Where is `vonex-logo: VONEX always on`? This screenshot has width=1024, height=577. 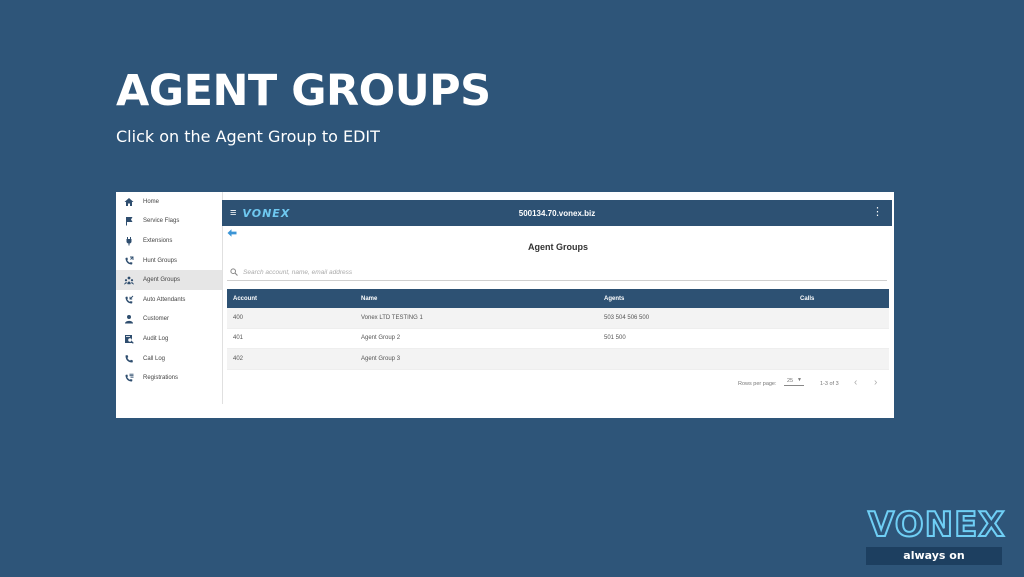 vonex-logo: VONEX always on is located at coordinates (936, 535).